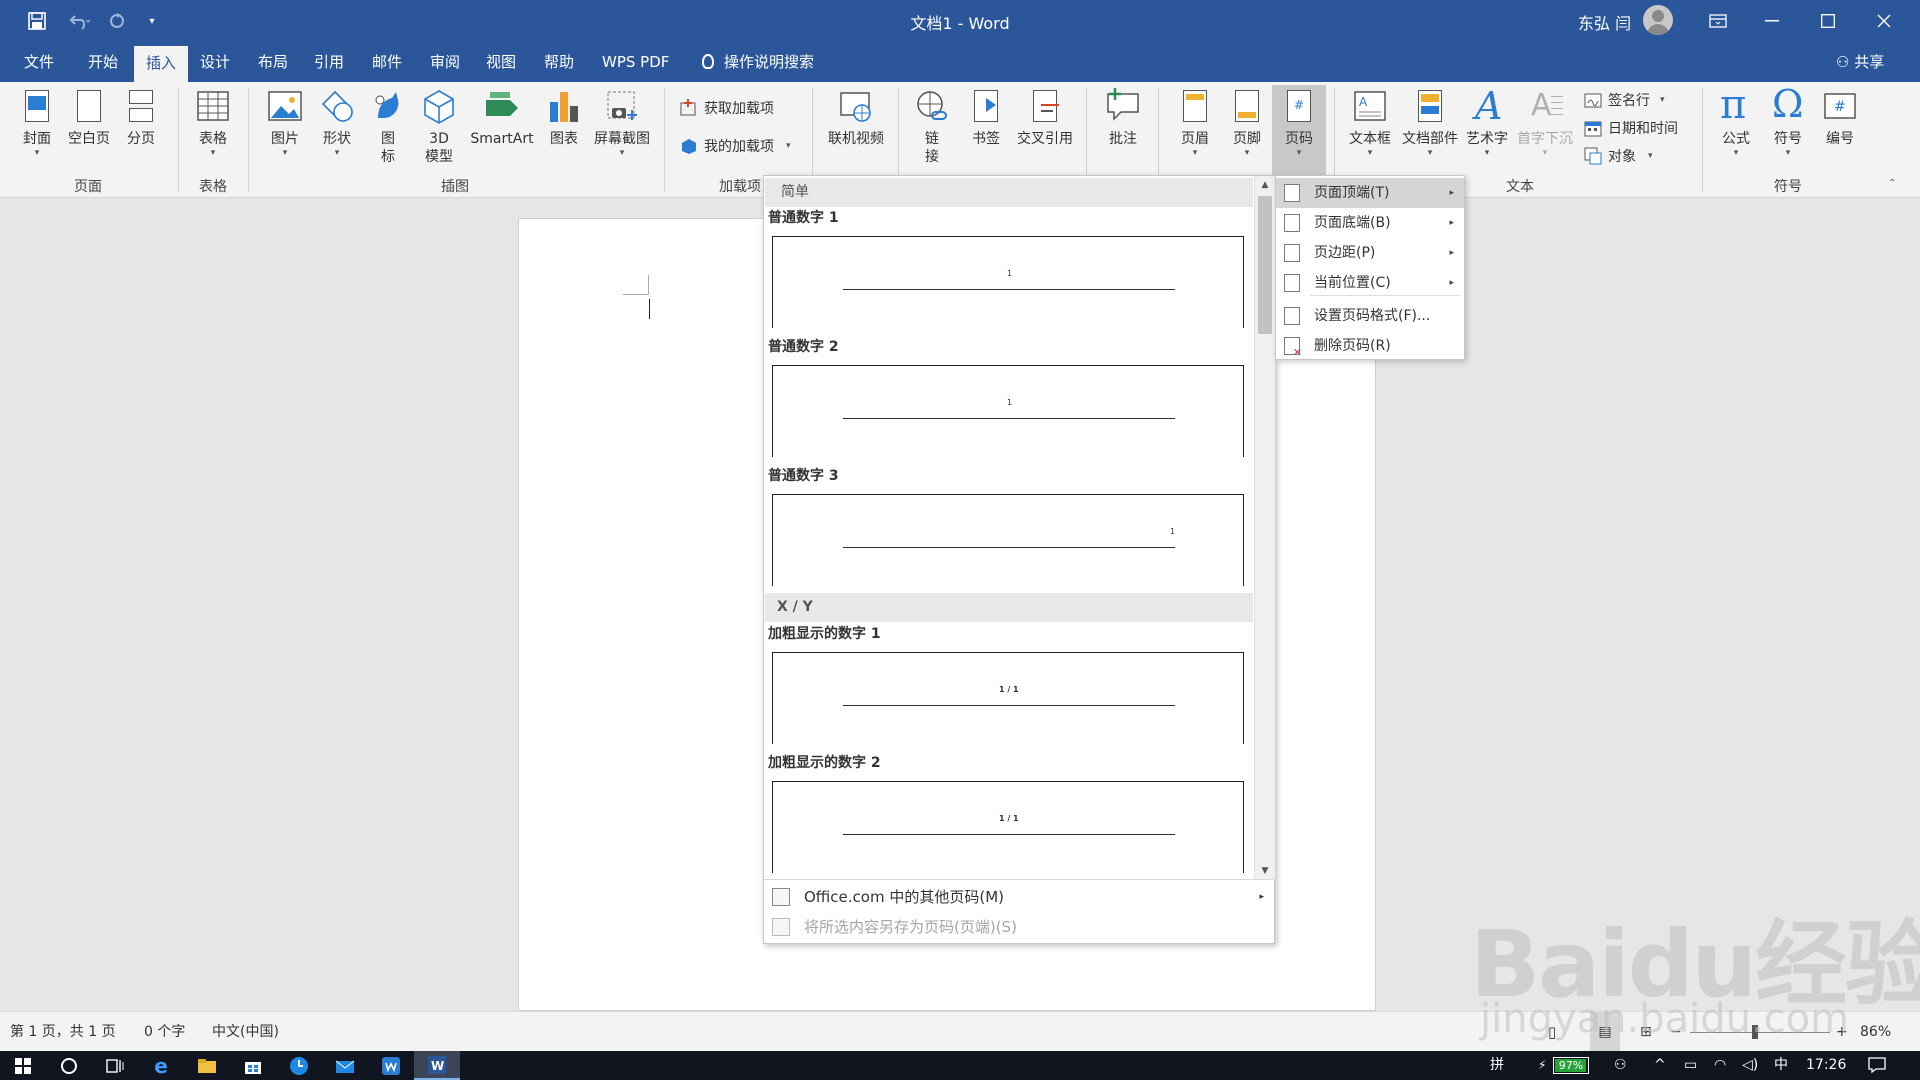  I want to click on get-addins-button: 获取加载项, so click(727, 108).